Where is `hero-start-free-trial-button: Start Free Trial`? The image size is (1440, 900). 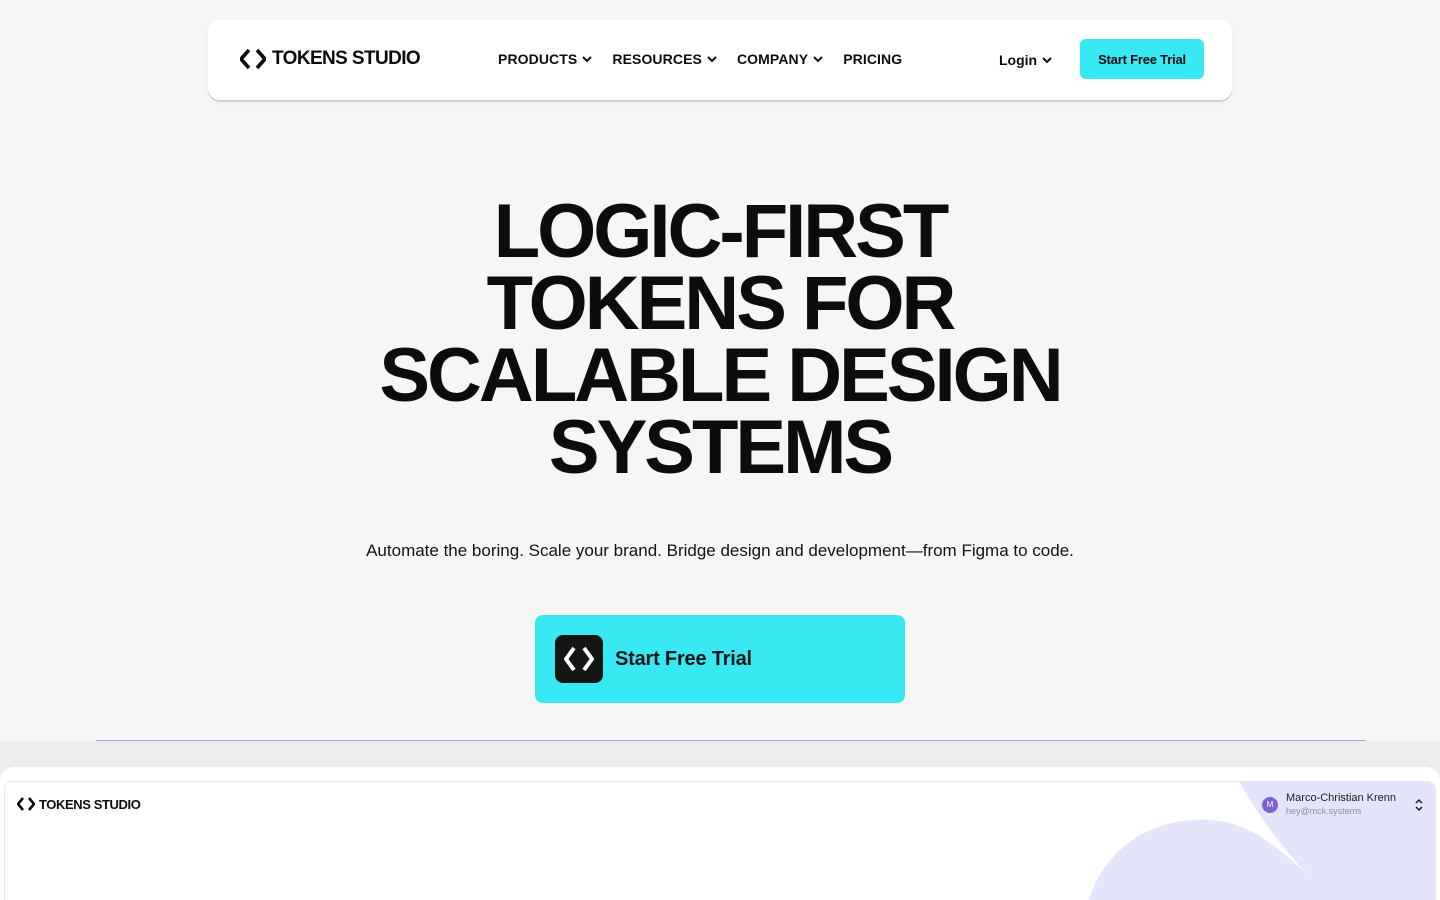
hero-start-free-trial-button: Start Free Trial is located at coordinates (720, 659).